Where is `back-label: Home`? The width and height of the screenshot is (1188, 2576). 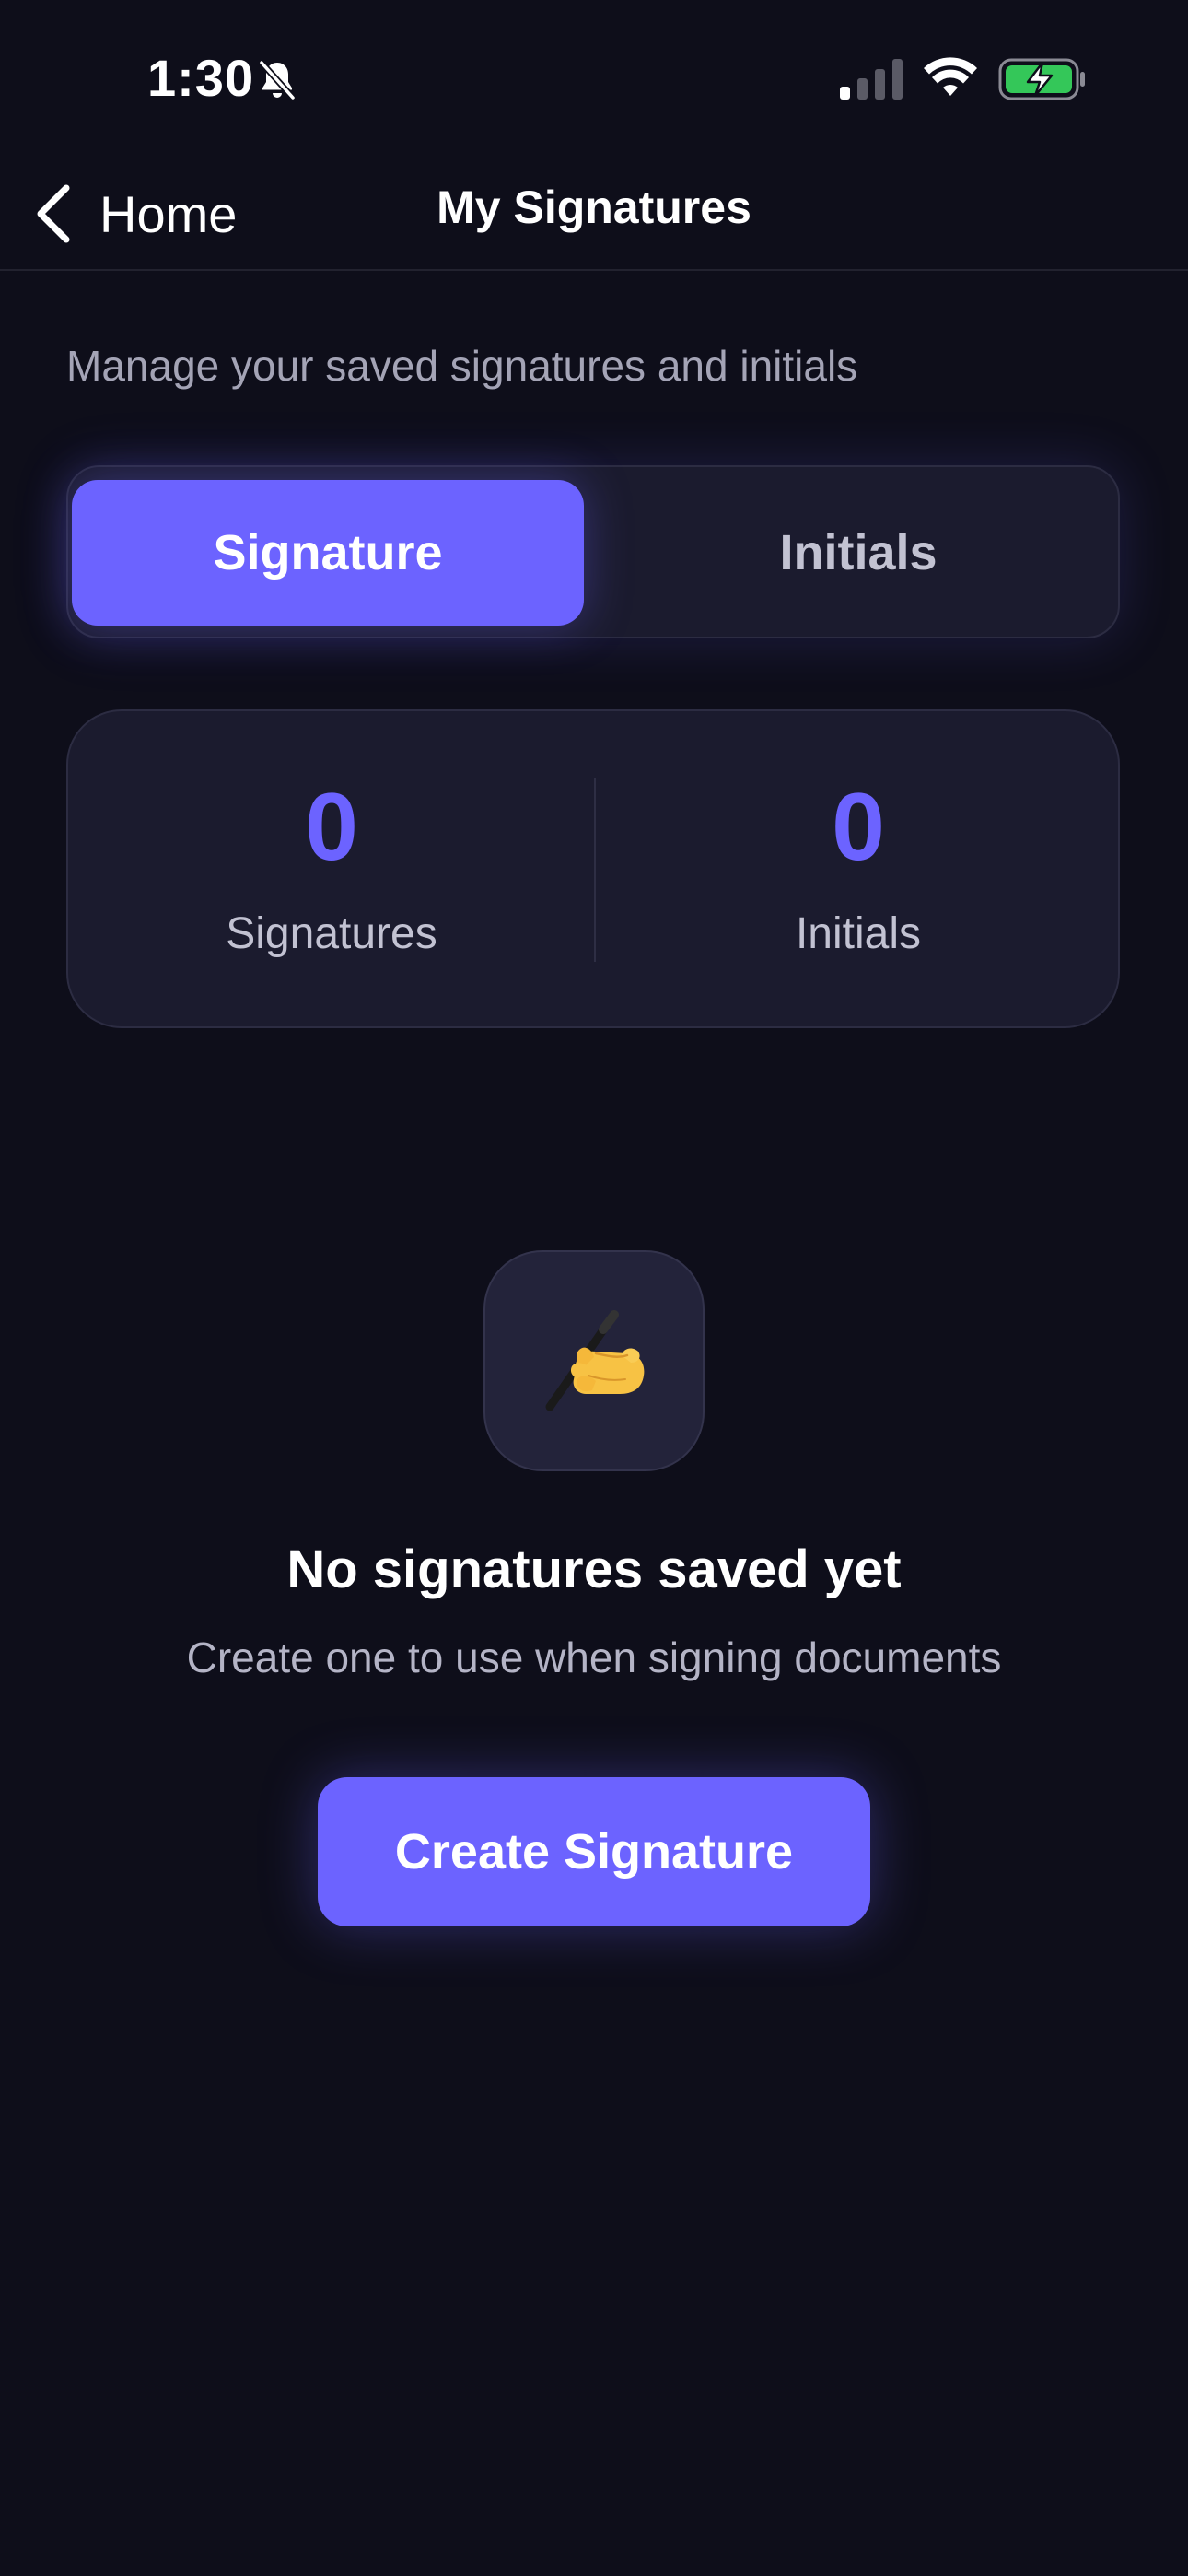
back-label: Home is located at coordinates (168, 213).